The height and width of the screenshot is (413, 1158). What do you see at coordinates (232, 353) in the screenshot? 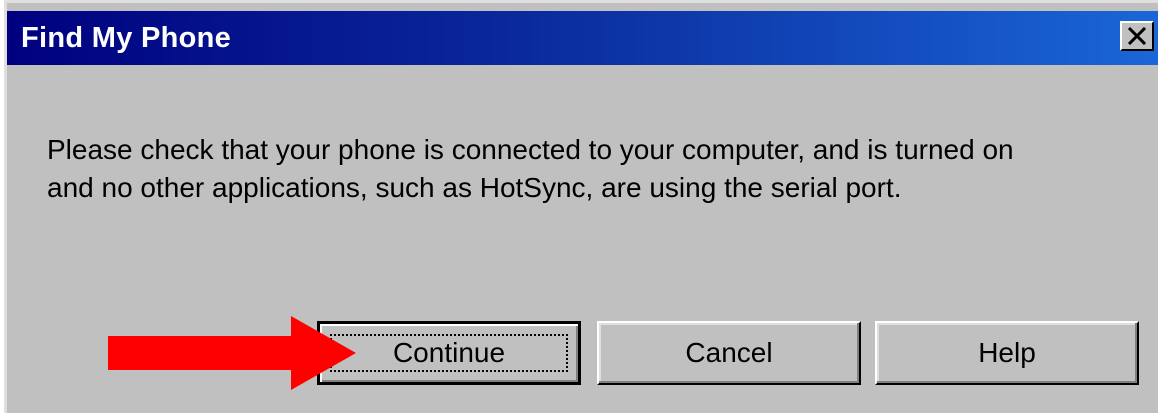
I see `red-arrow-icon` at bounding box center [232, 353].